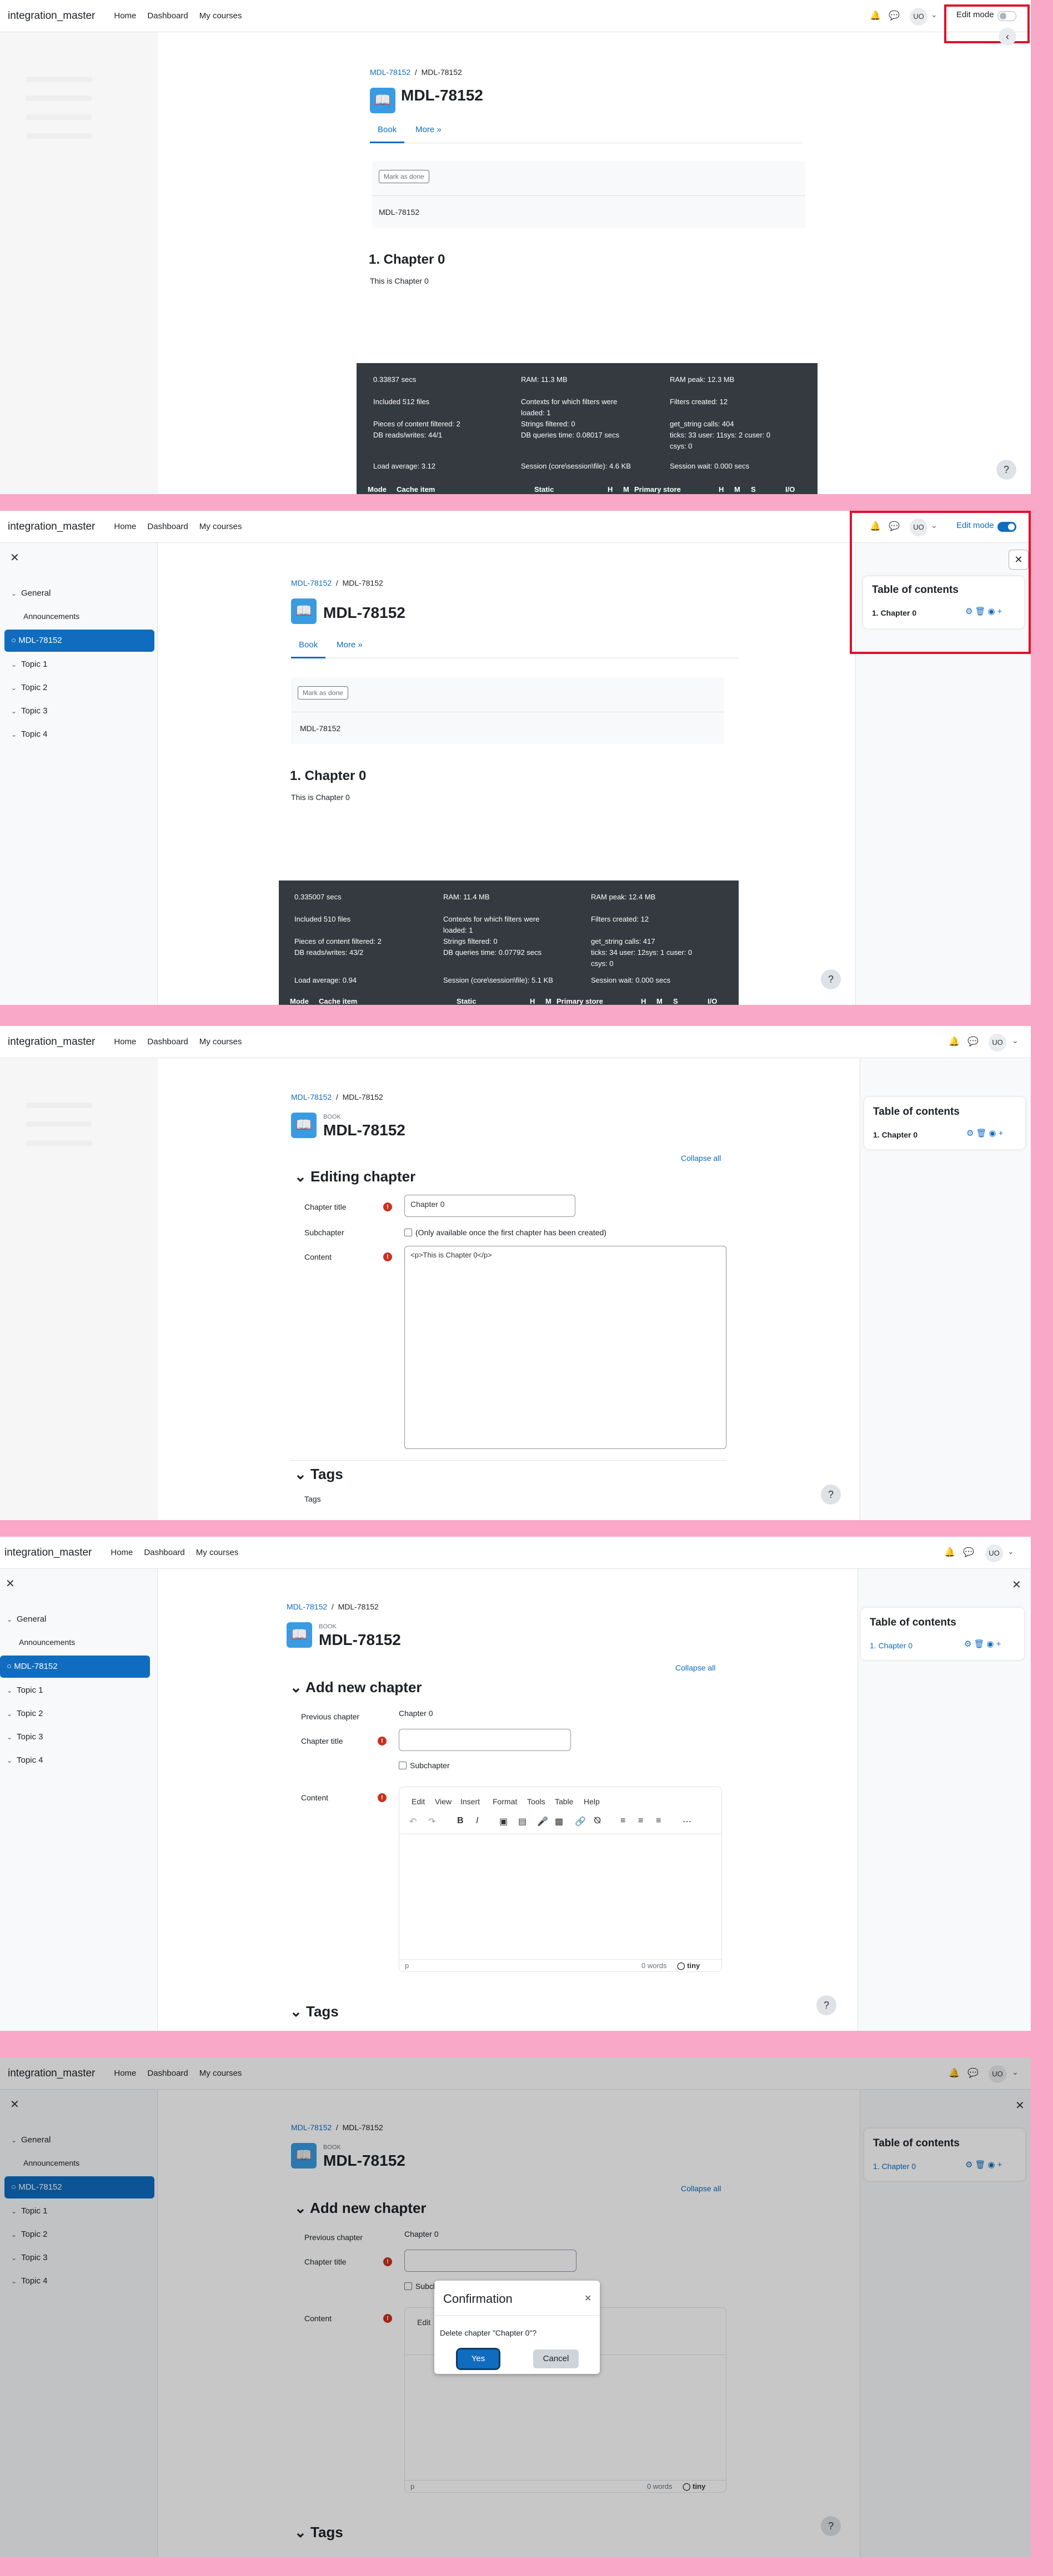  I want to click on chapter-title-input: Chapter 0, so click(489, 1206).